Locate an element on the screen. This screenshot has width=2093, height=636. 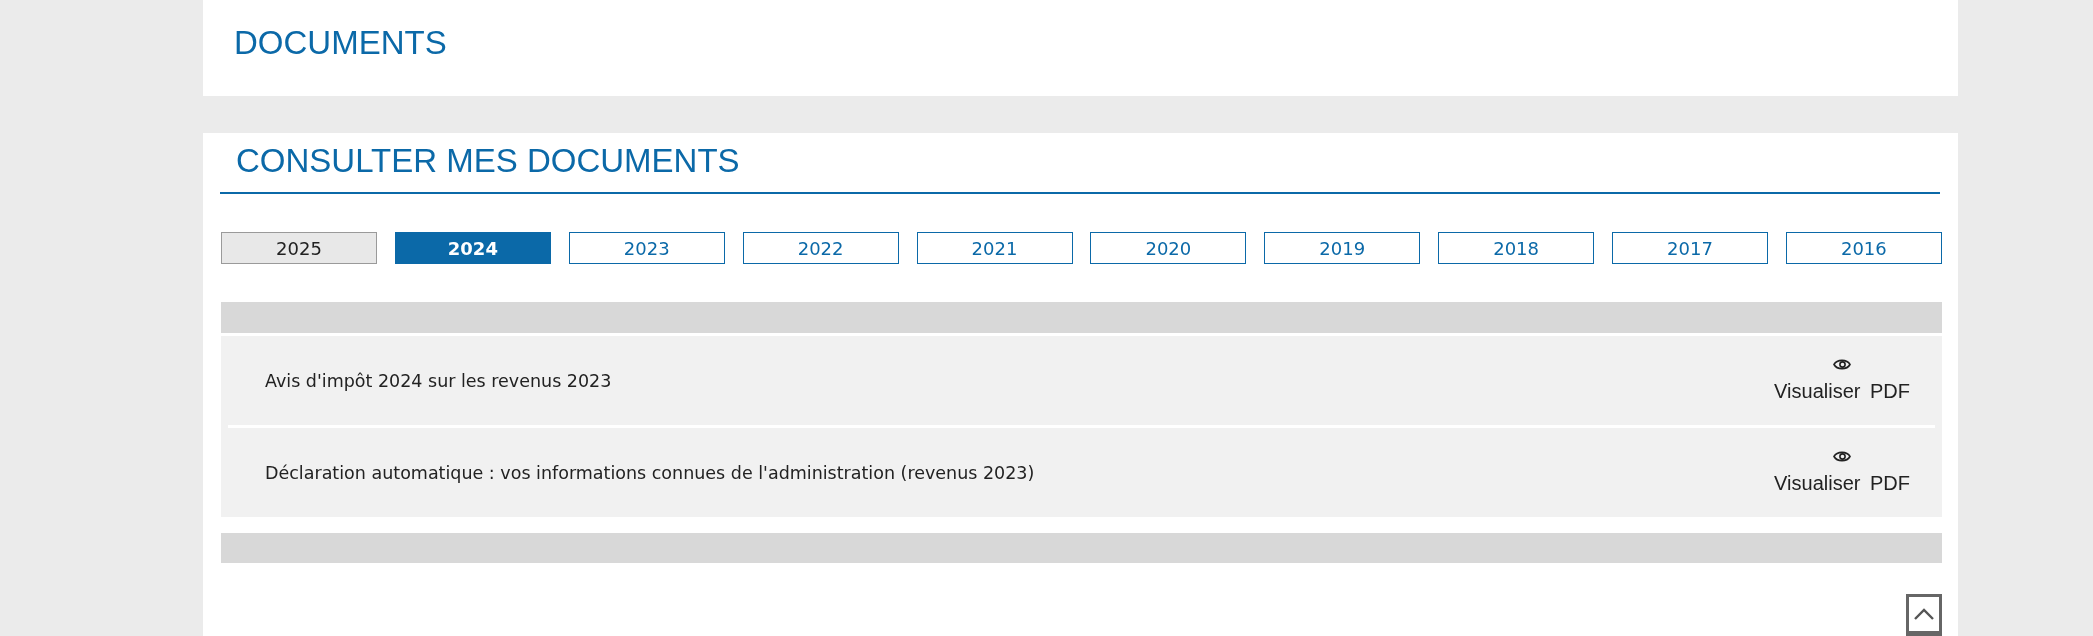
year-tab: 2020 is located at coordinates (1168, 248).